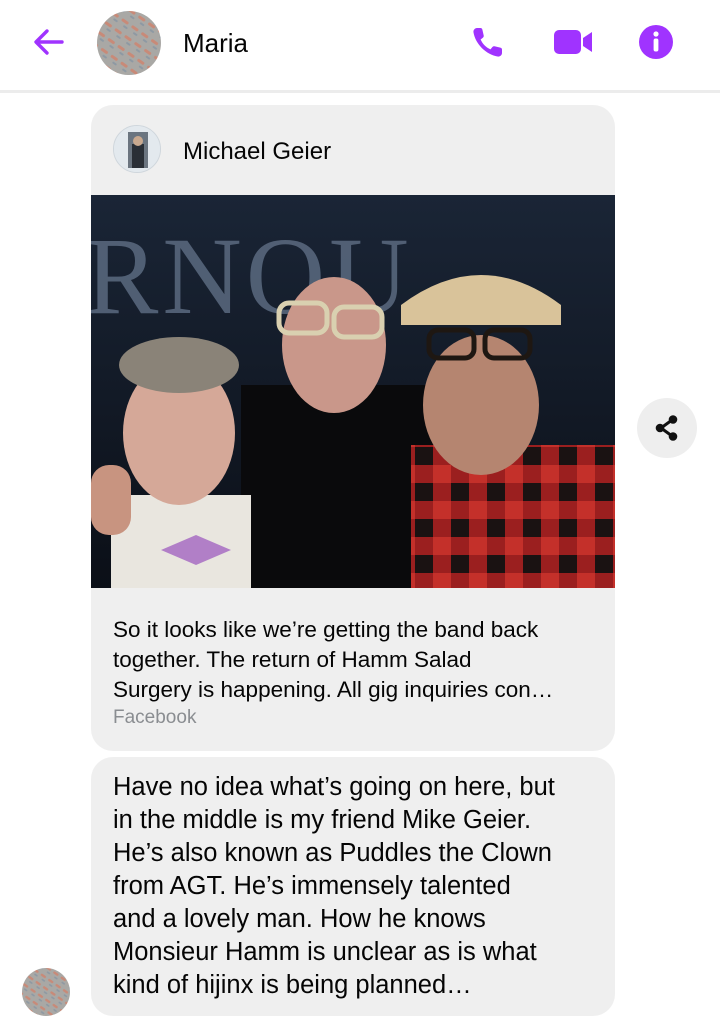 This screenshot has height=1034, width=720. Describe the element at coordinates (312, 886) in the screenshot. I see `message-line: from AGT. He’s immensely talented` at that location.